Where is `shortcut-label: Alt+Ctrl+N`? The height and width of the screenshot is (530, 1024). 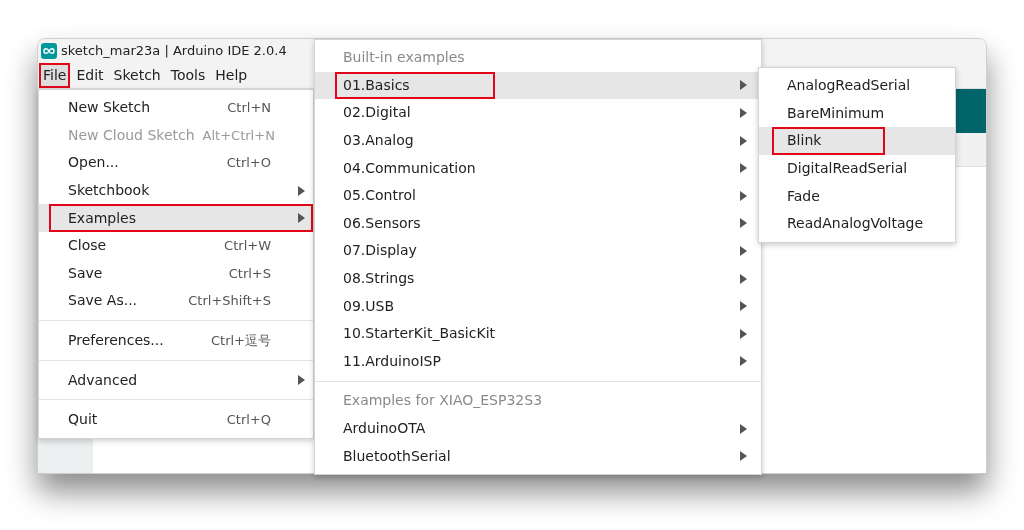
shortcut-label: Alt+Ctrl+N is located at coordinates (238, 135).